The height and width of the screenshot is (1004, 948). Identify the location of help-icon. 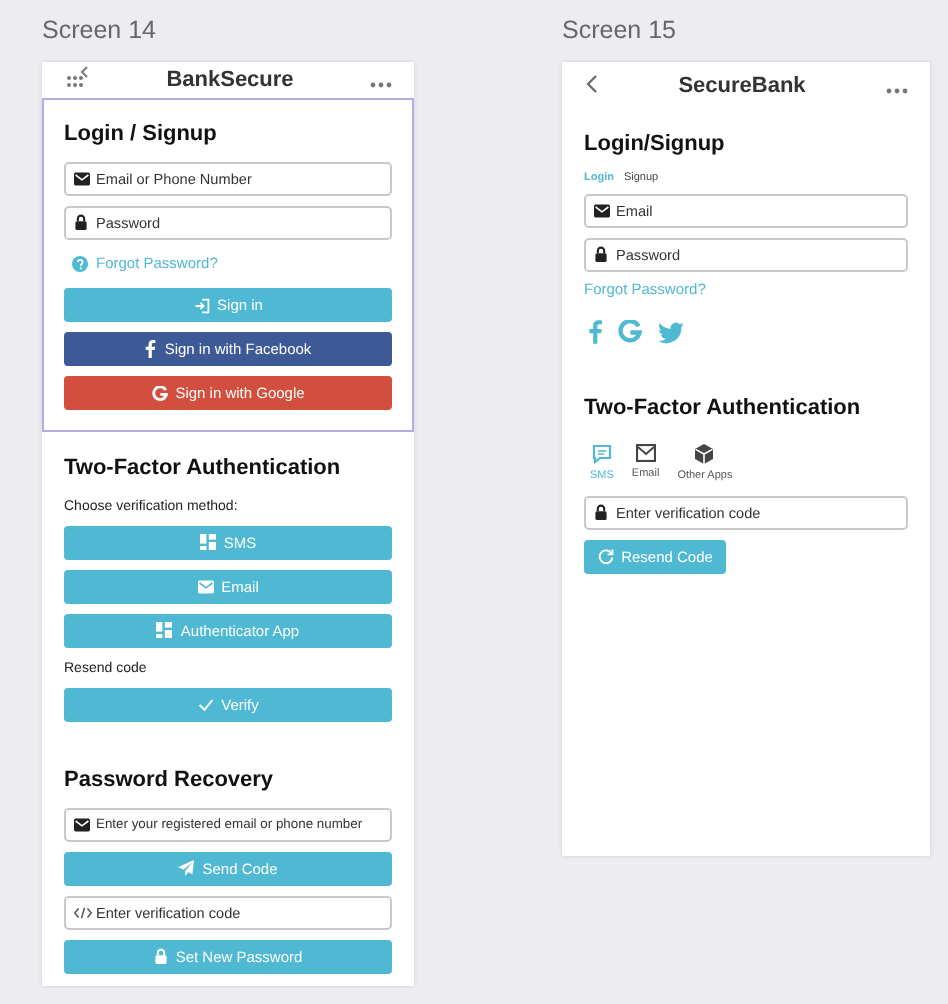
(80, 263).